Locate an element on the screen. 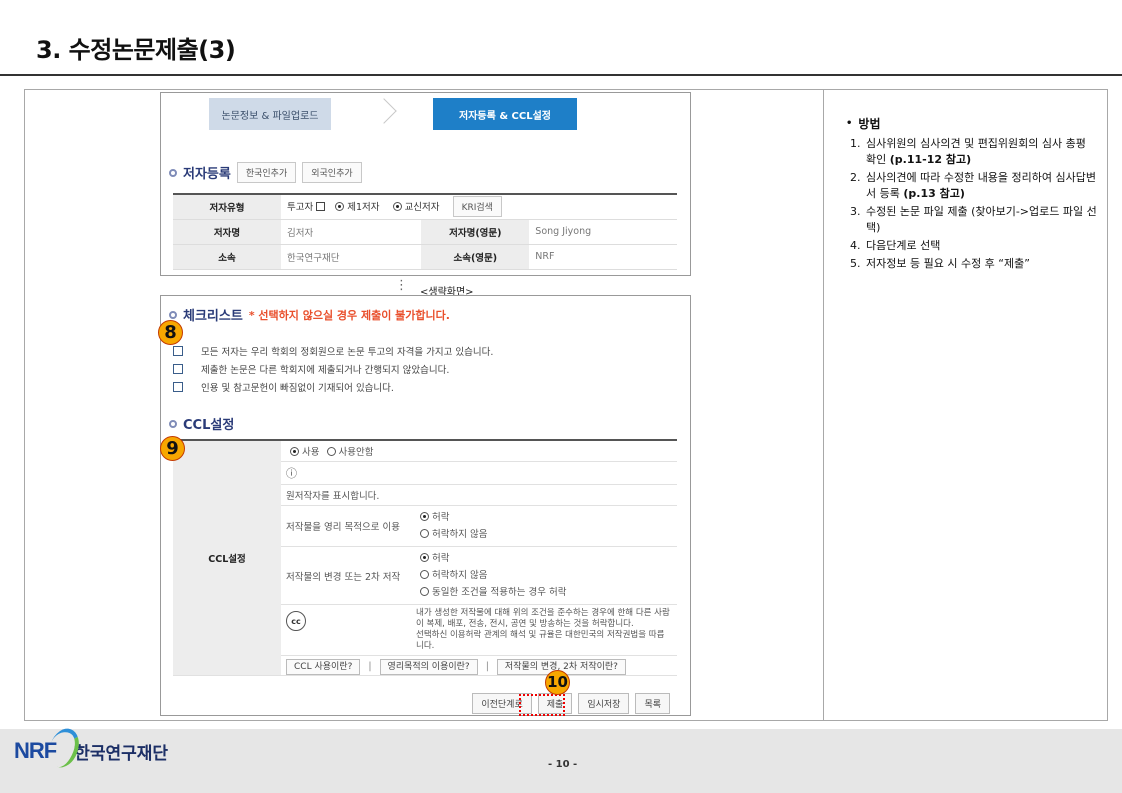  affiliation-en-value: NRF is located at coordinates (603, 257).